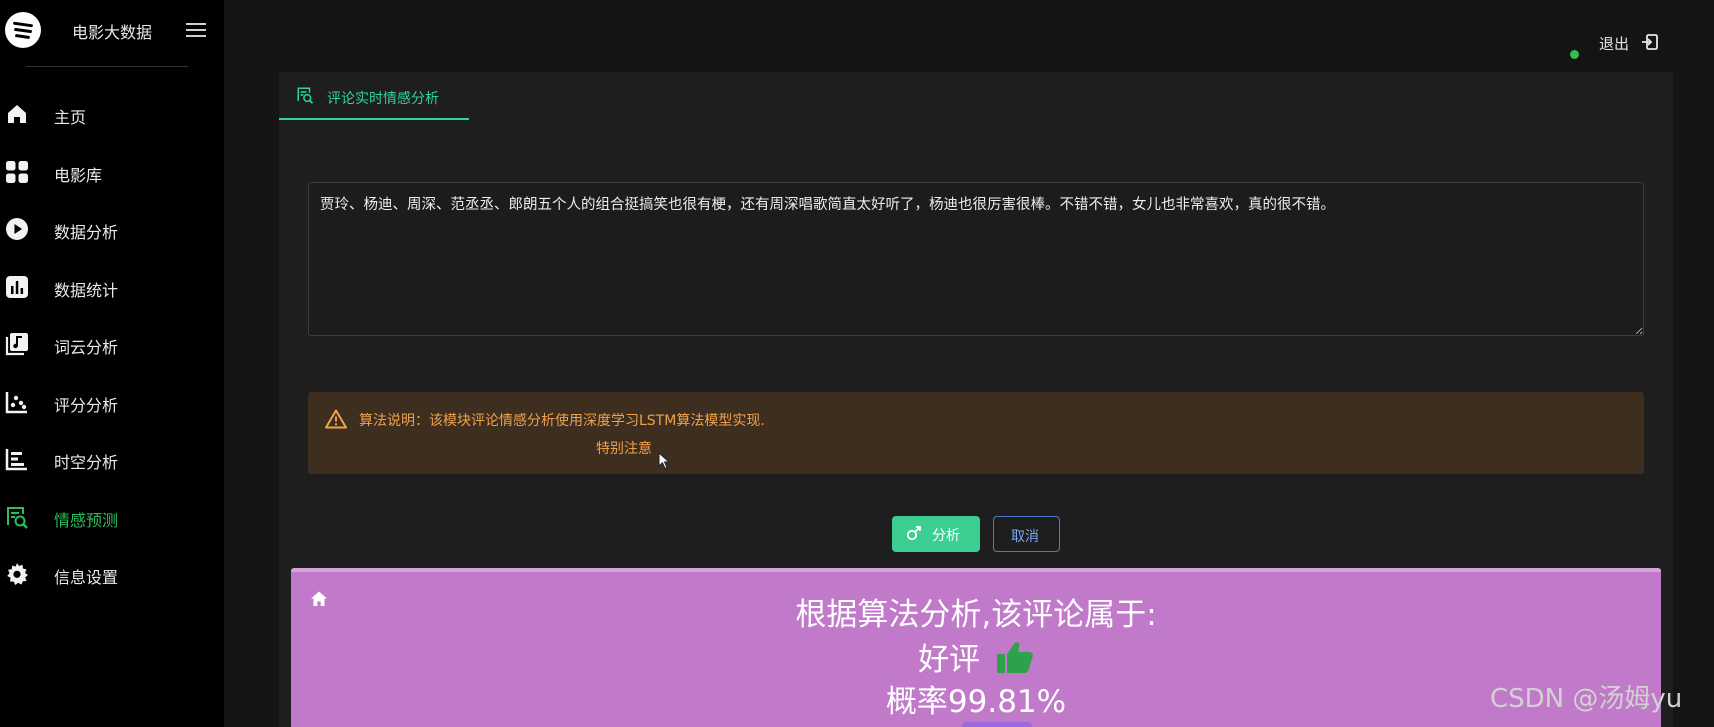 The width and height of the screenshot is (1714, 727). What do you see at coordinates (1650, 42) in the screenshot?
I see `logout-icon` at bounding box center [1650, 42].